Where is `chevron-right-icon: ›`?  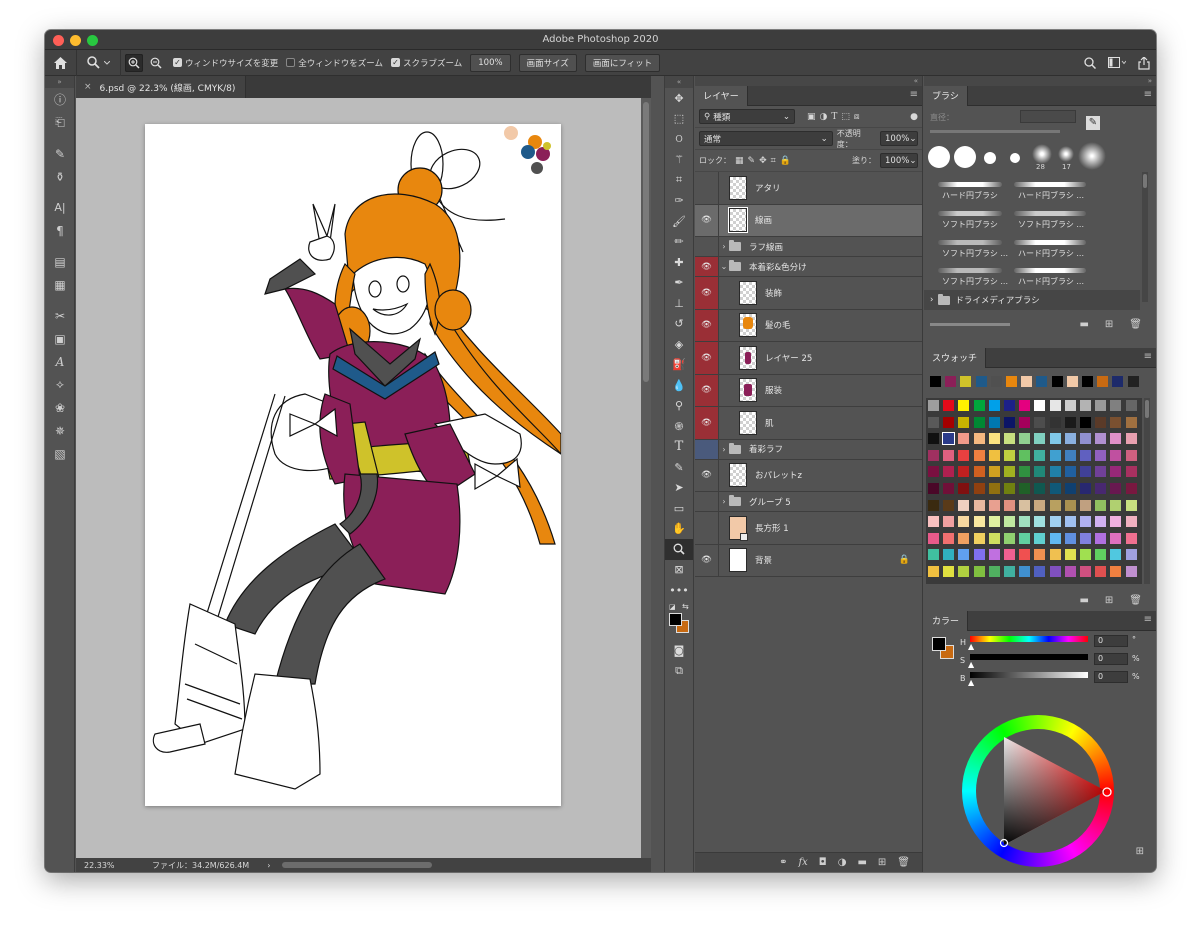 chevron-right-icon: › is located at coordinates (724, 246).